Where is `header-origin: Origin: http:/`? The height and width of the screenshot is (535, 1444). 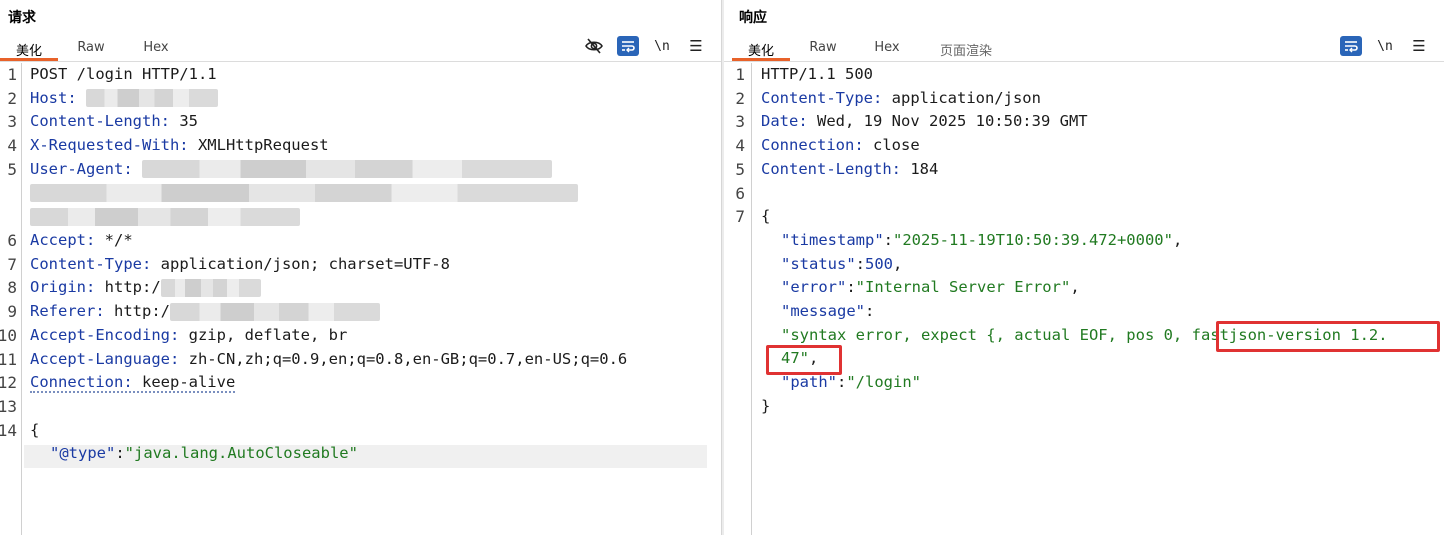
header-origin: Origin: http:/ is located at coordinates (145, 288).